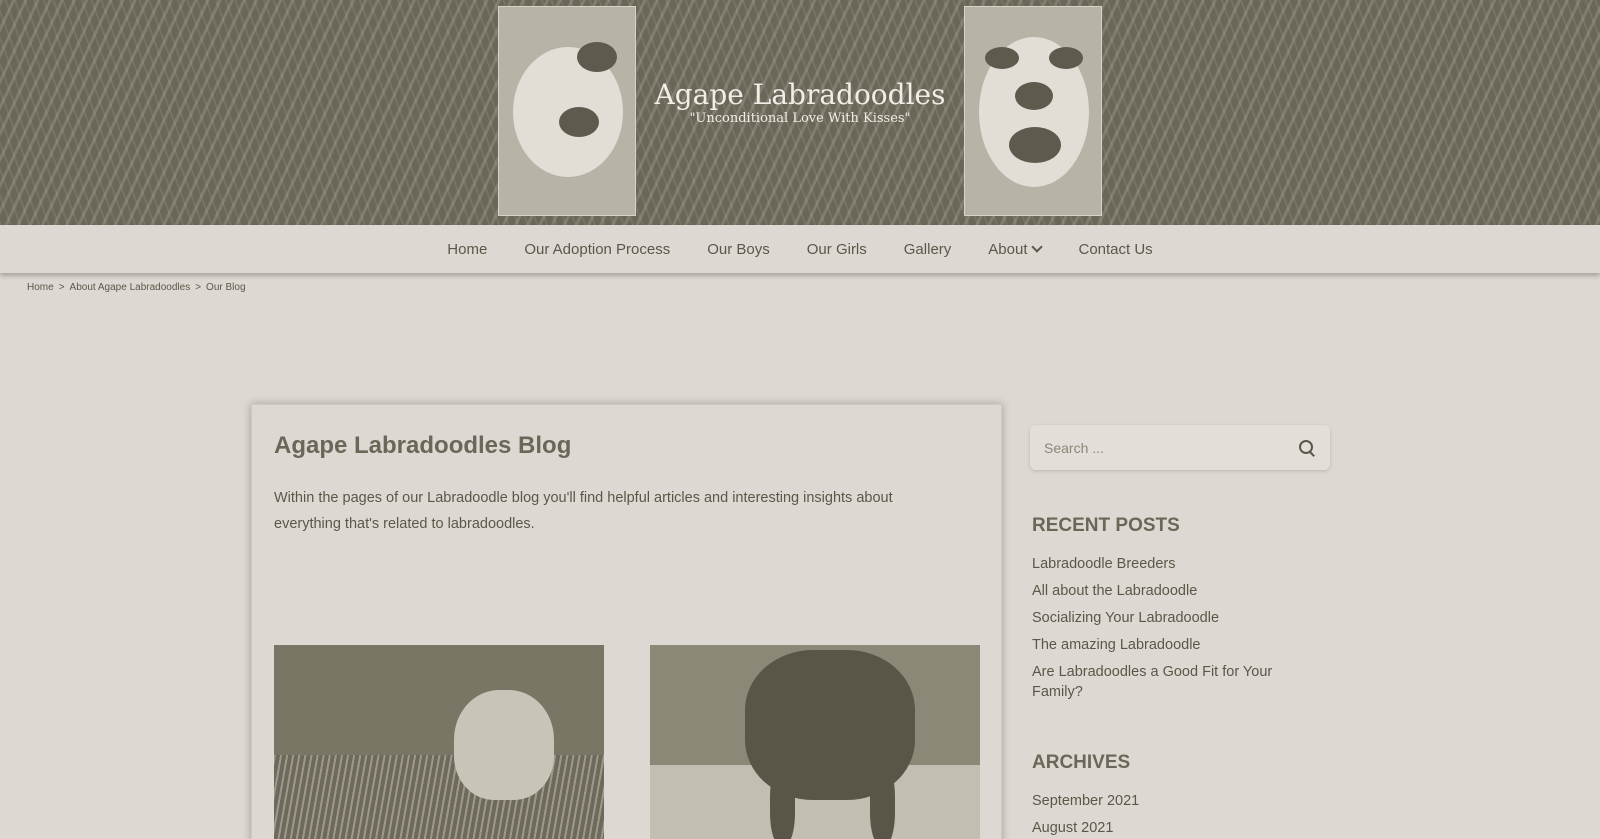  Describe the element at coordinates (1307, 448) in the screenshot. I see `search-icon` at that location.